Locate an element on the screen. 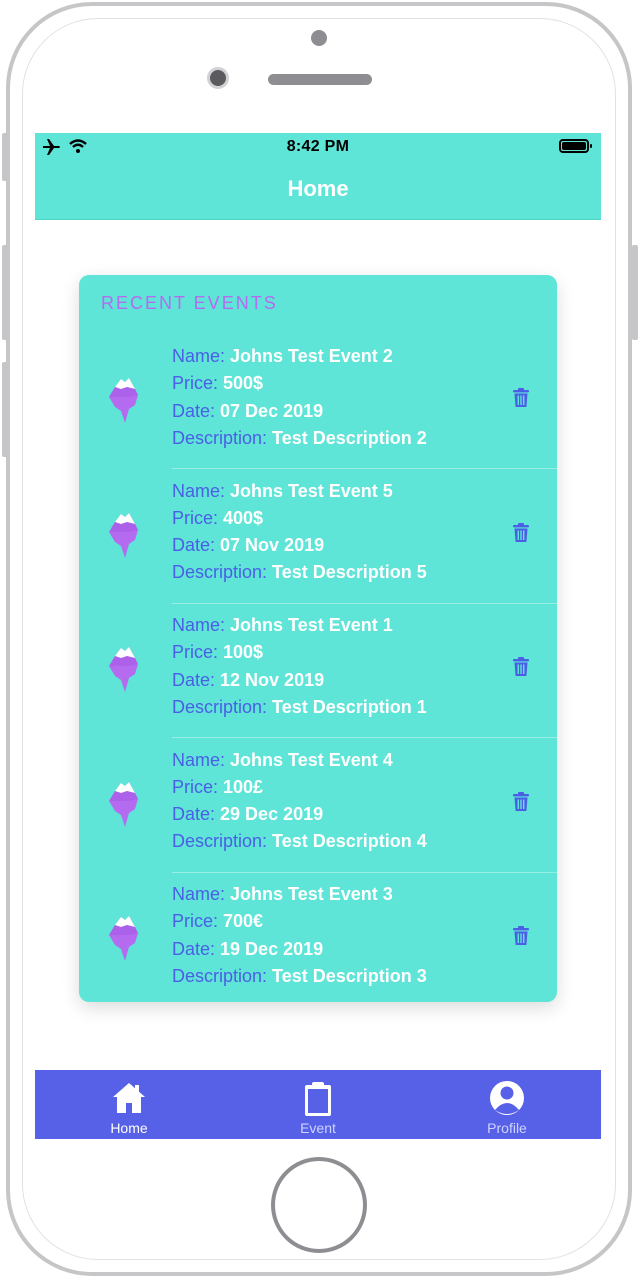 This screenshot has width=640, height=1280. event-description-line: Description: Test Description 4 is located at coordinates (342, 841).